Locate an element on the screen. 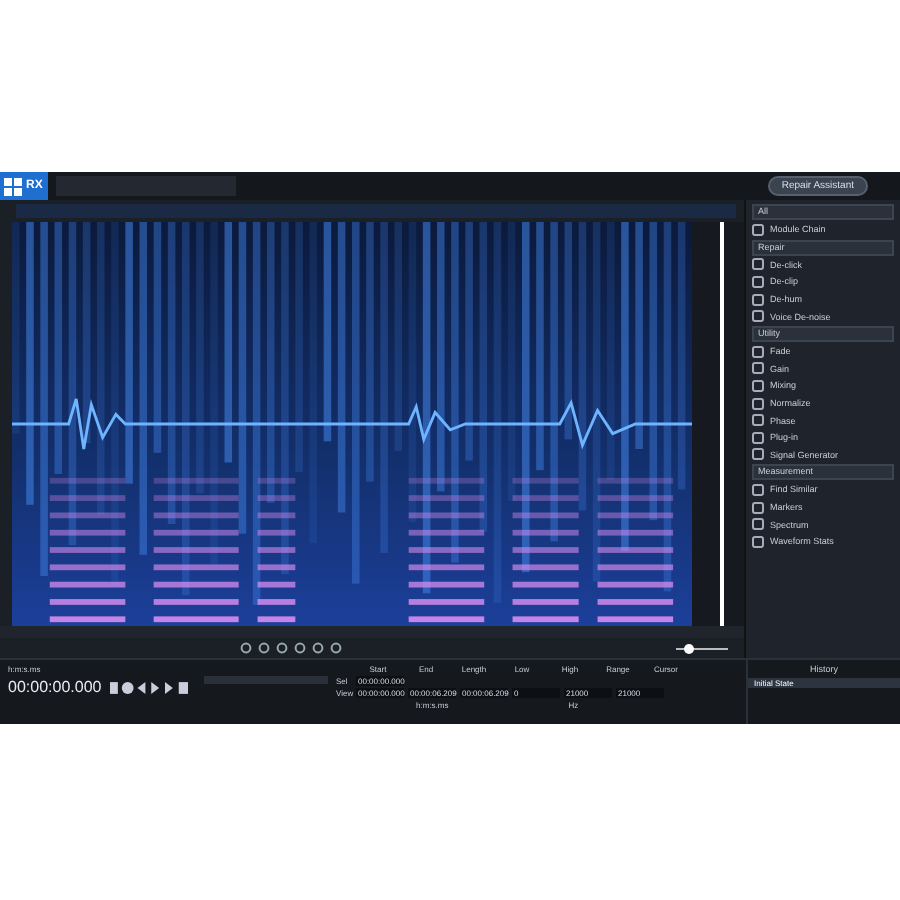  grid-icon is located at coordinates (13, 186).